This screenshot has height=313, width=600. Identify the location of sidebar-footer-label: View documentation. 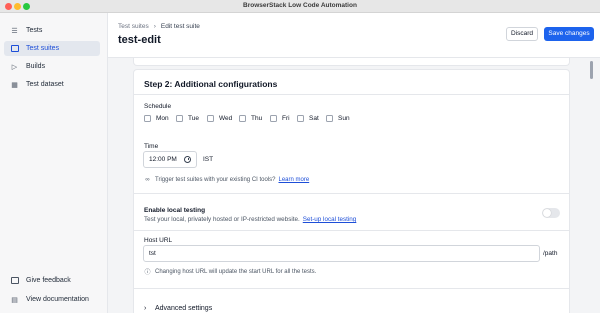
(57, 299).